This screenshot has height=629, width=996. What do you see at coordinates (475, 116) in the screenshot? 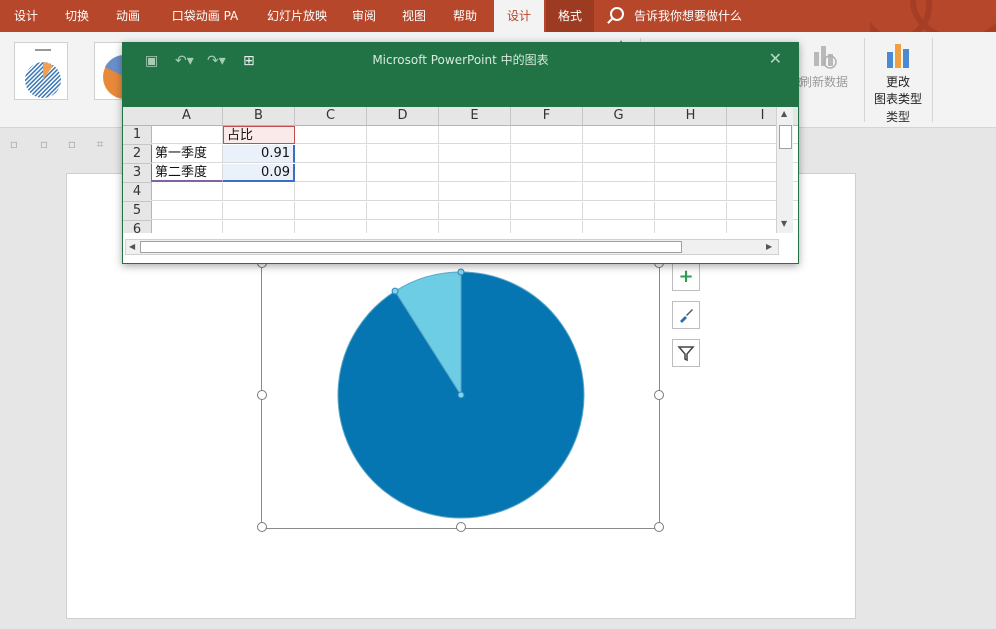
I see `column-header: E` at bounding box center [475, 116].